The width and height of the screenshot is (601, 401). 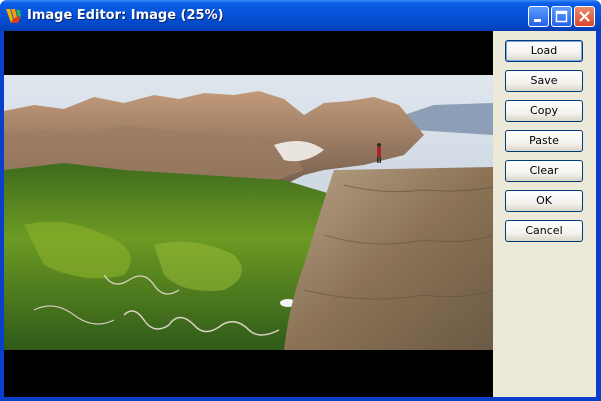 I want to click on cancel-button: Cancel, so click(x=544, y=231).